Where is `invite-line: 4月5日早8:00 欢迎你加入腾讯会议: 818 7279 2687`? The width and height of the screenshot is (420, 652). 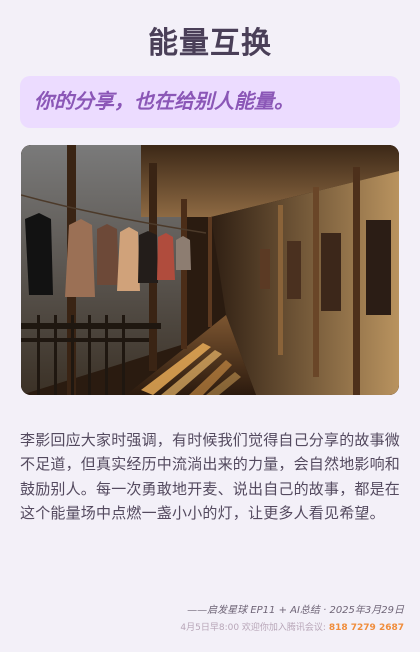
invite-line: 4月5日早8:00 欢迎你加入腾讯会议: 818 7279 2687 is located at coordinates (292, 626).